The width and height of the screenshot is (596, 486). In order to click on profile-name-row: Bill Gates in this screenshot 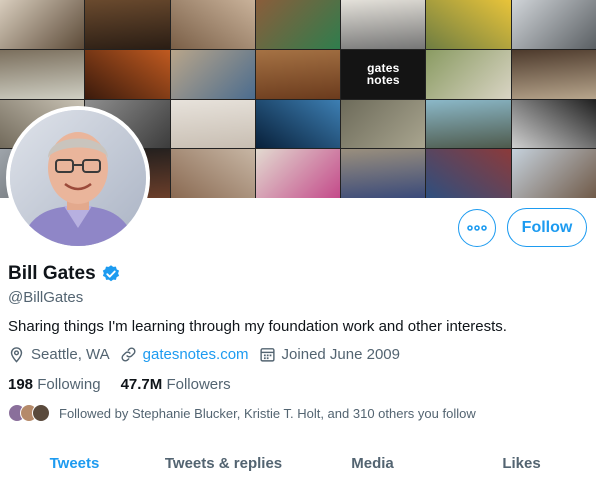, I will do `click(64, 274)`.